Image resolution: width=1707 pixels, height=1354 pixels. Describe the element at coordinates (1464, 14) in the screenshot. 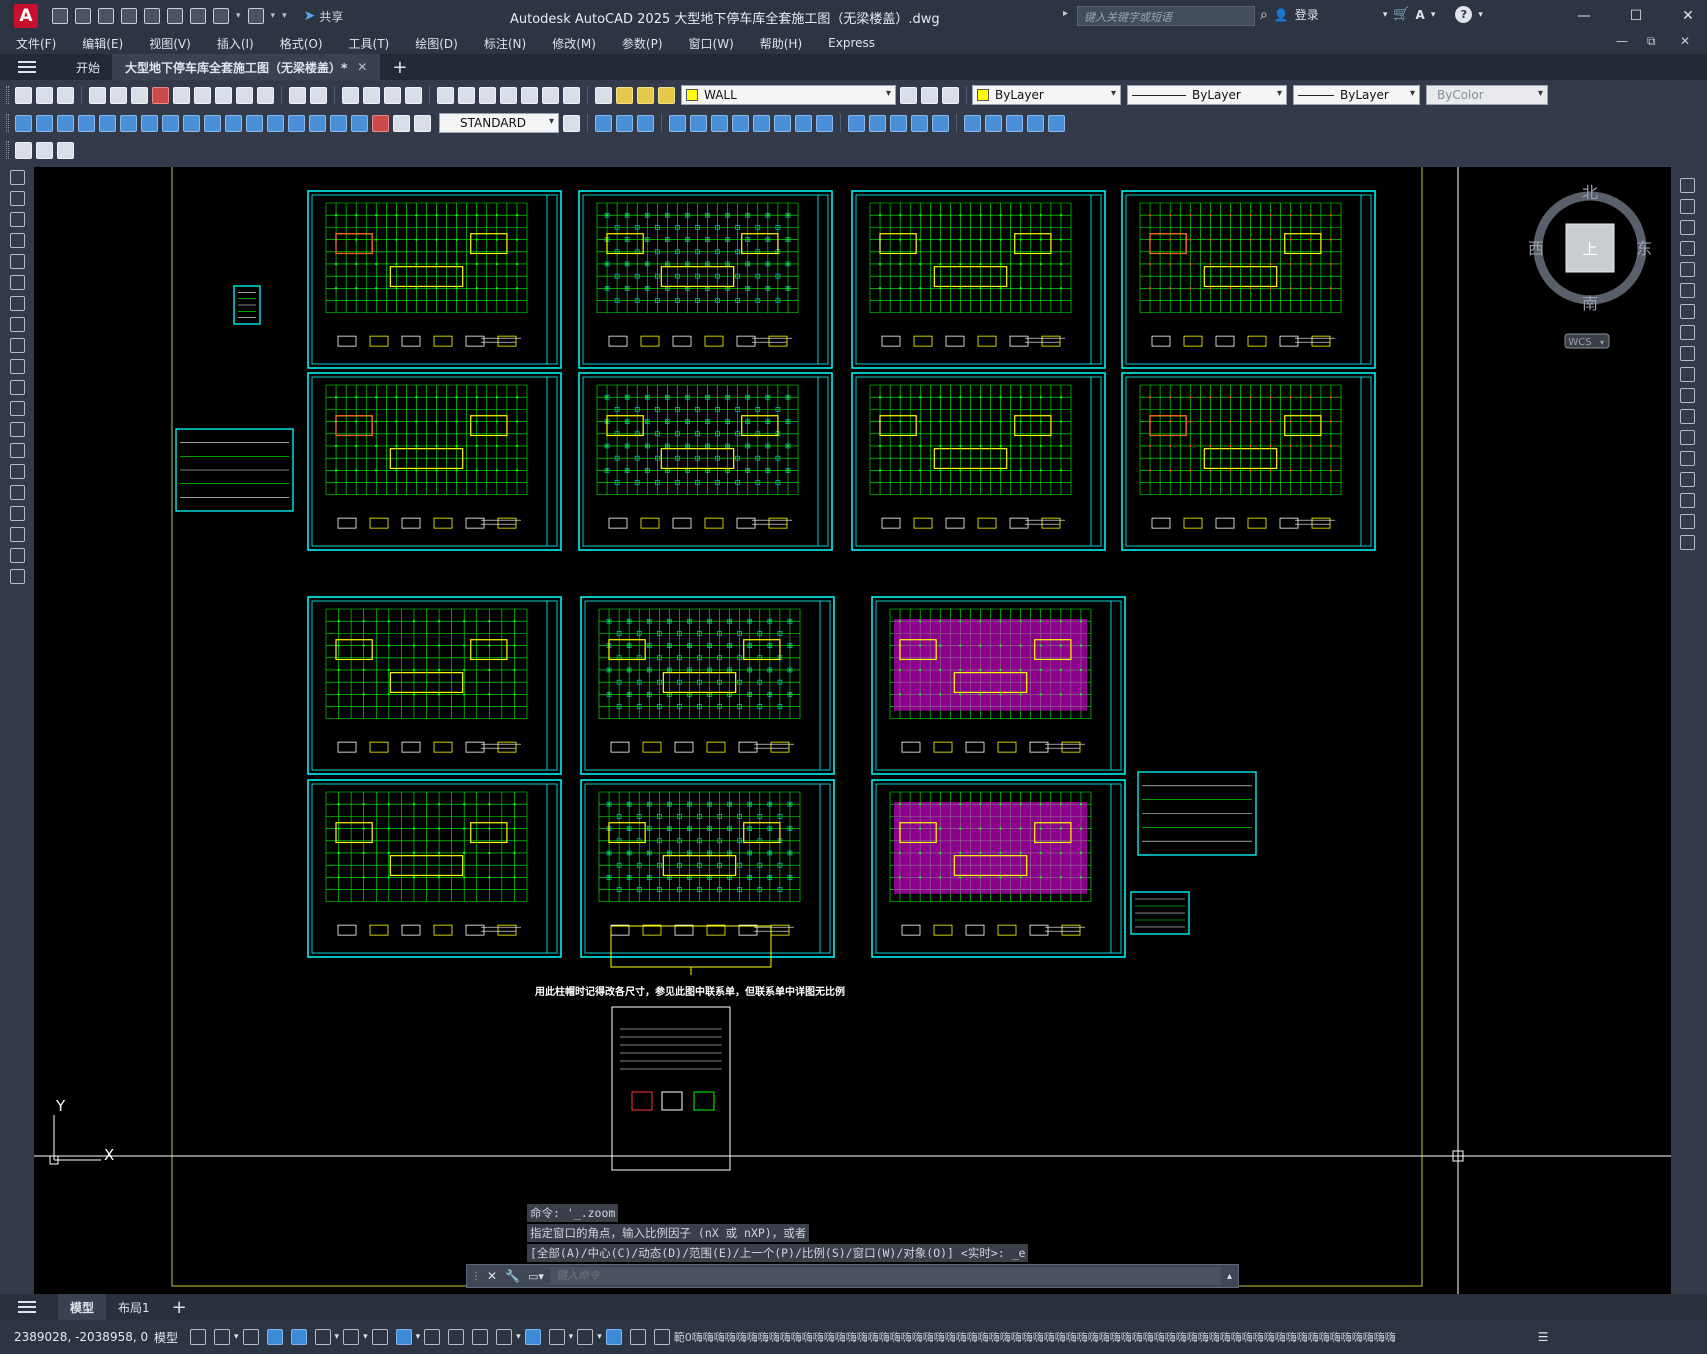

I see `help-icon: ?` at that location.